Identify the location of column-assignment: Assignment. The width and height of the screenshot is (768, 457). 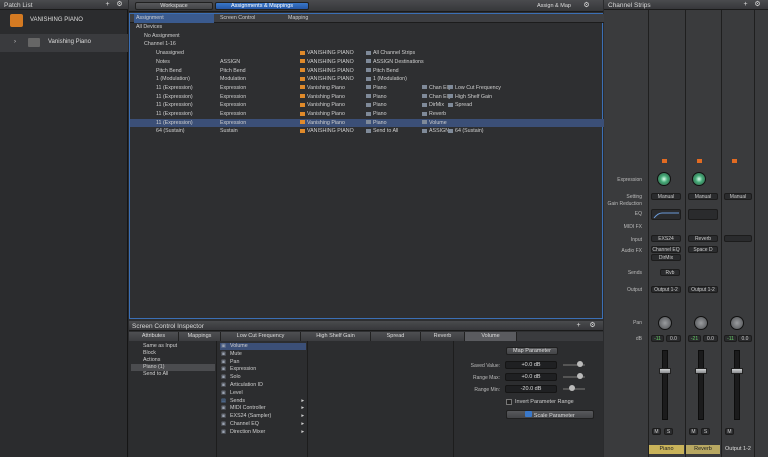
(174, 18).